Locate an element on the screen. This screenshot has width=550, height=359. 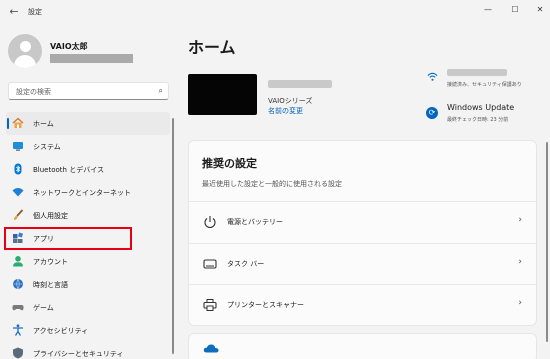
network-status: 接続済み、セキュリティ保護あり is located at coordinates (484, 84).